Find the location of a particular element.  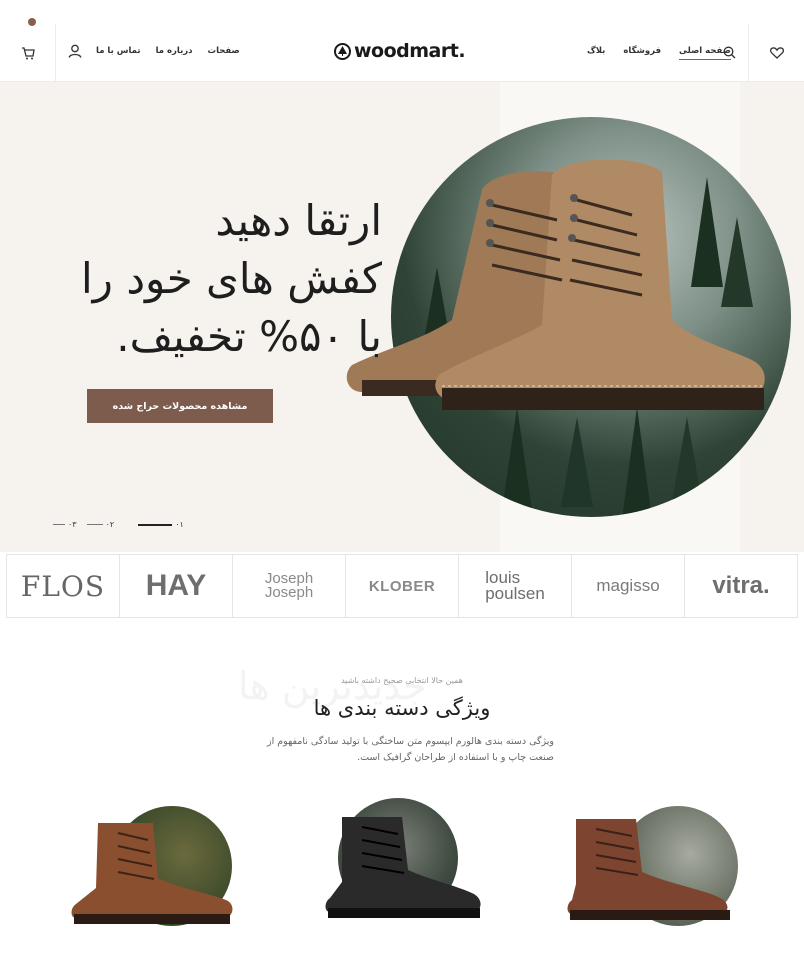

slide-1-dot: ۰۱ is located at coordinates (161, 524).